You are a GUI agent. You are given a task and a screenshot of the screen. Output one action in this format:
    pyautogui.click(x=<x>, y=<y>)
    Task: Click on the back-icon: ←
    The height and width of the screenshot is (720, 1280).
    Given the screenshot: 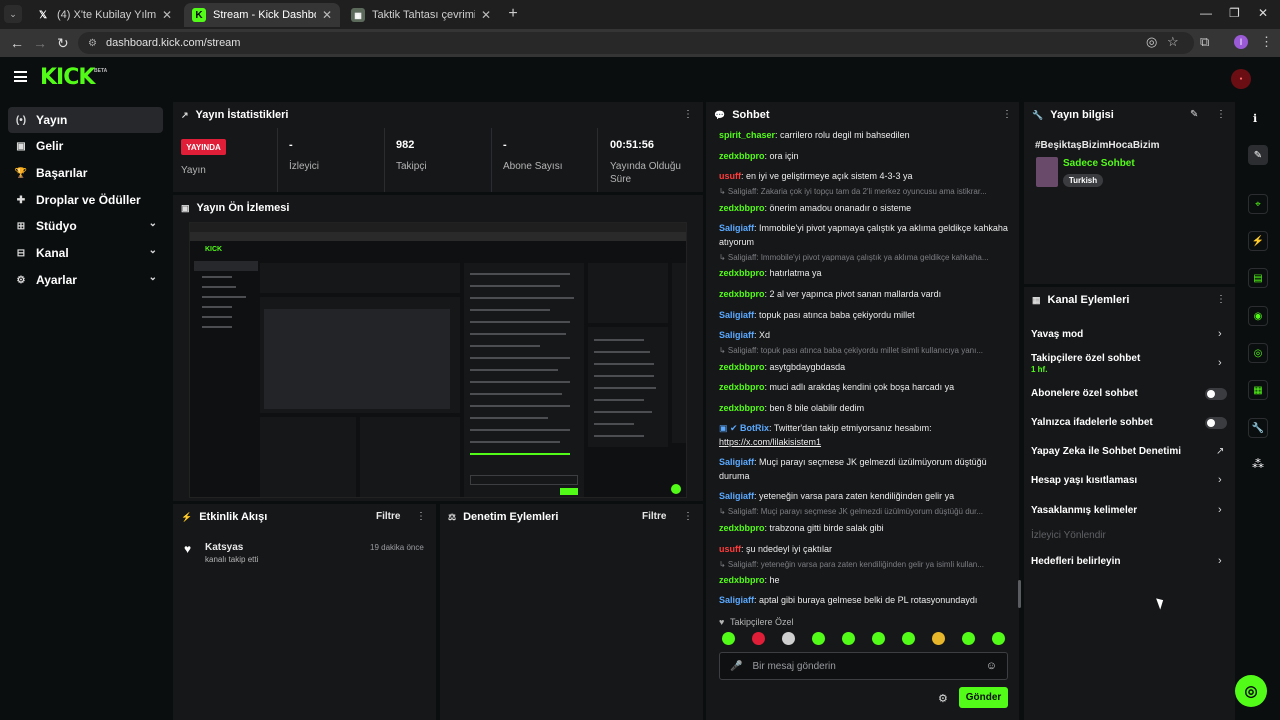 What is the action you would take?
    pyautogui.click(x=17, y=43)
    